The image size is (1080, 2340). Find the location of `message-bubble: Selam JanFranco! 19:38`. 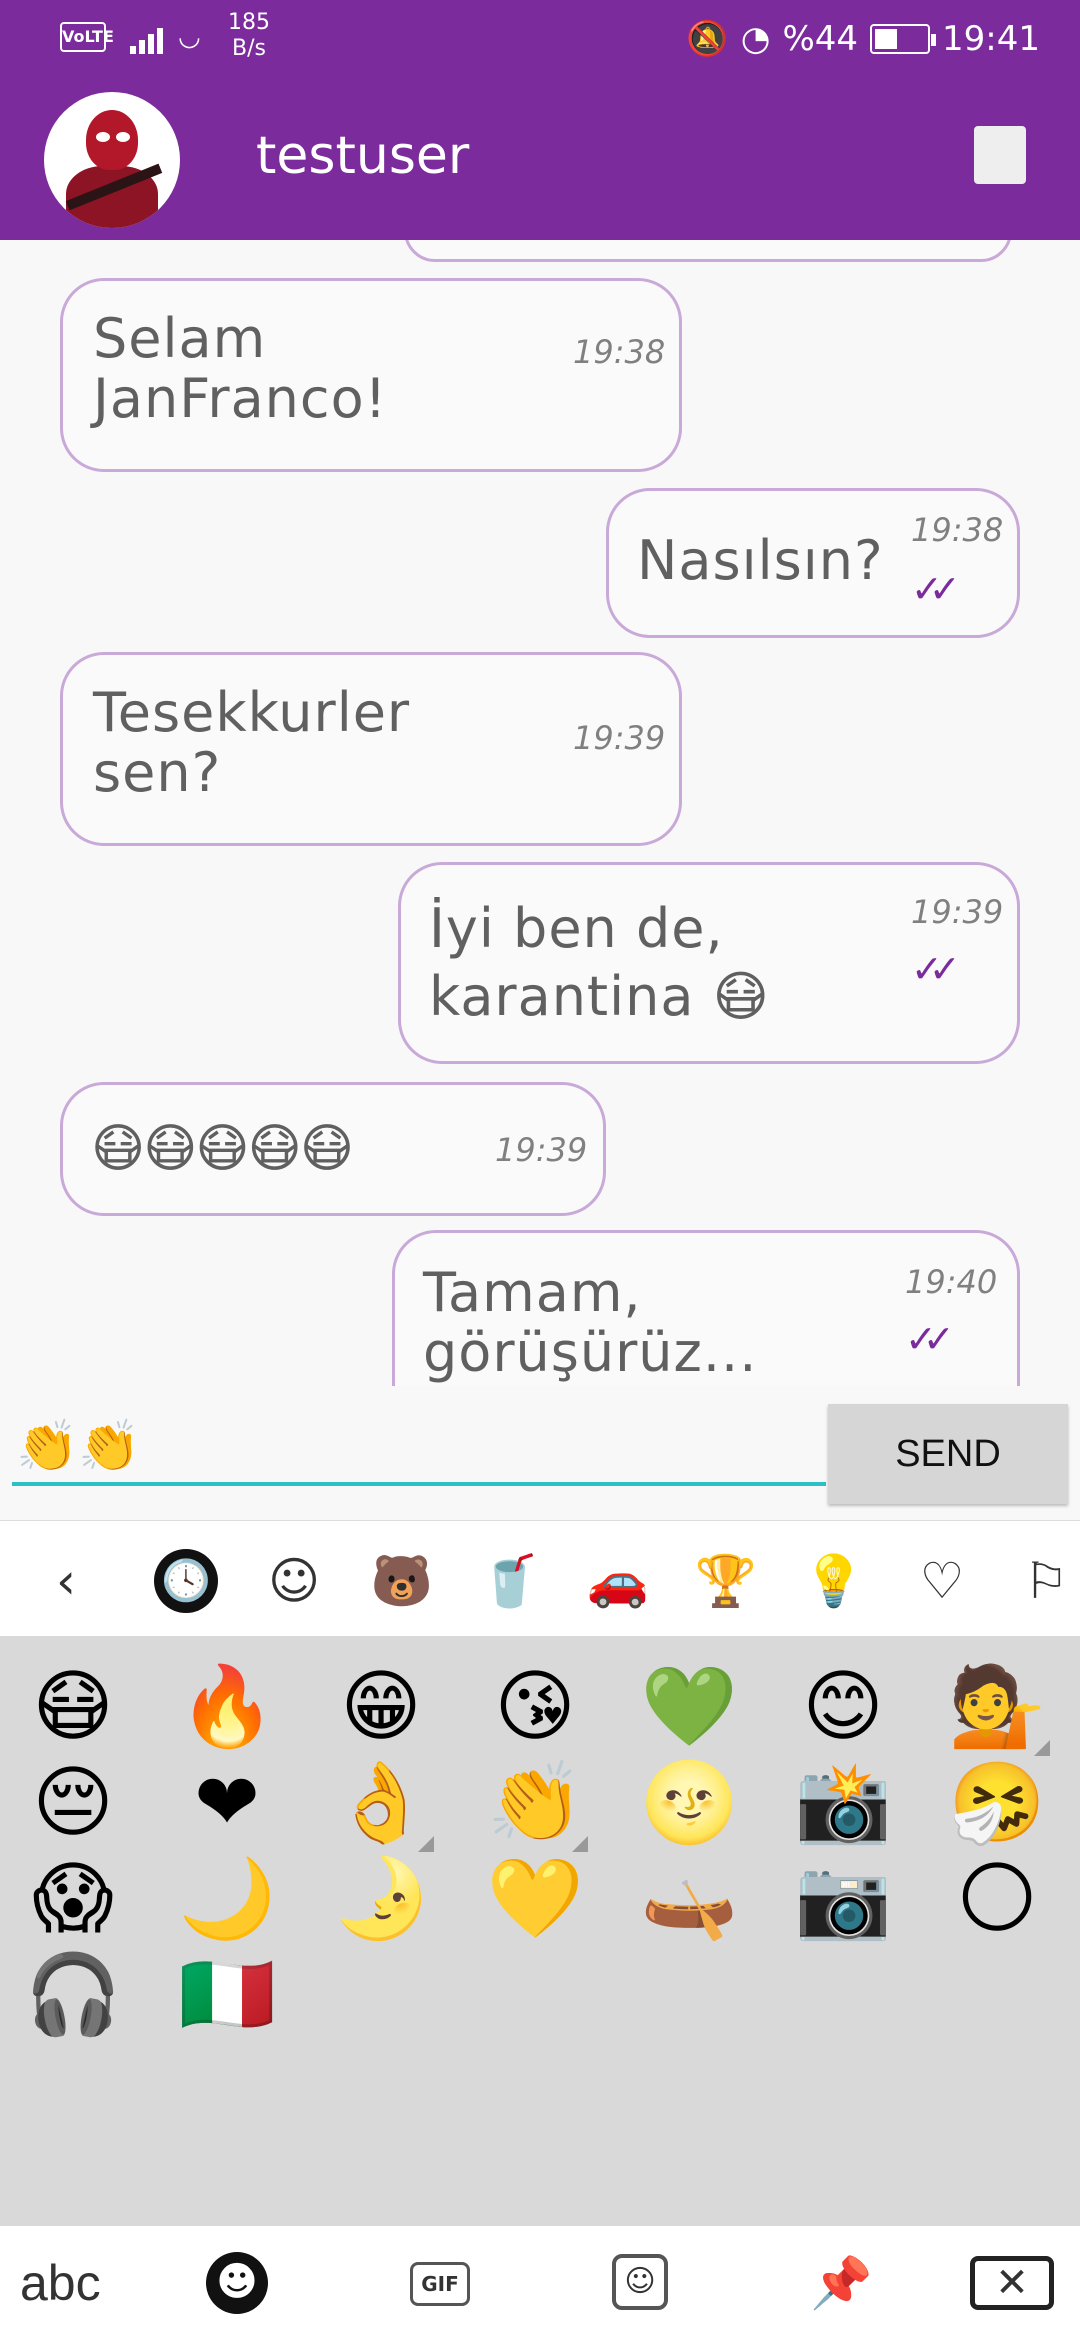

message-bubble: Selam JanFranco! 19:38 is located at coordinates (371, 375).